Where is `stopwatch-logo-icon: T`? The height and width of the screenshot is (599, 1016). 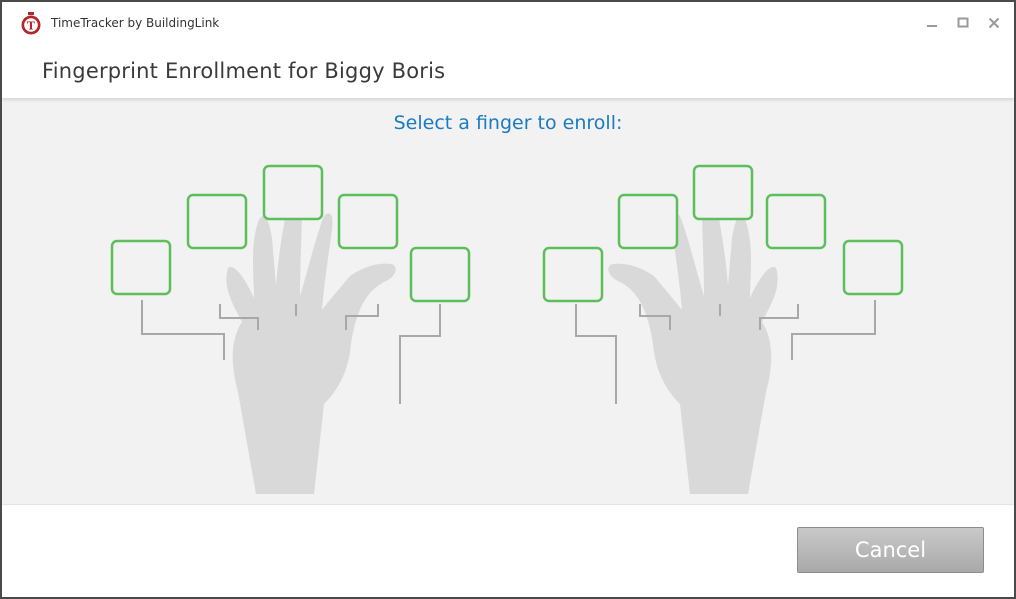 stopwatch-logo-icon: T is located at coordinates (31, 23).